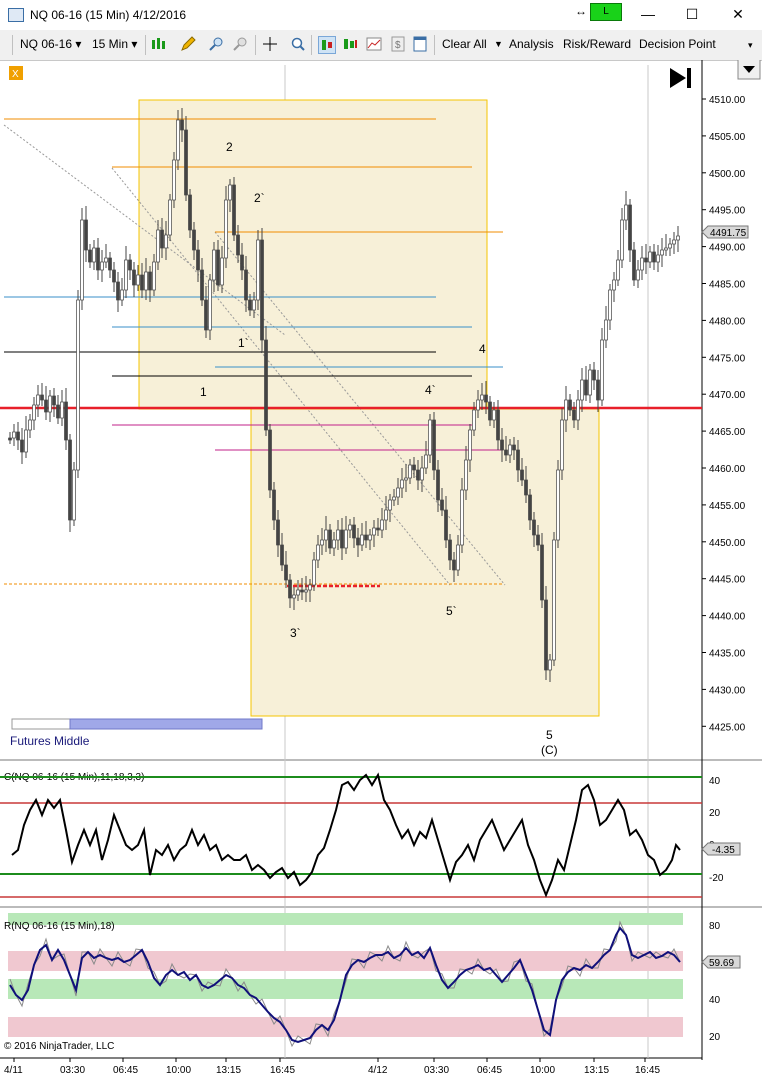  Describe the element at coordinates (203, 392) in the screenshot. I see `wave-label-1: 1` at that location.